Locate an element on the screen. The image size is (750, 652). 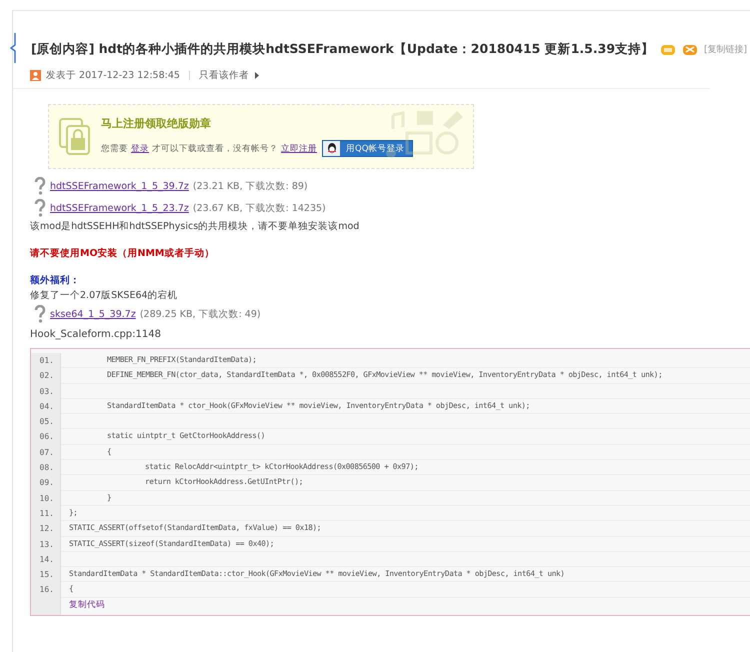
penguin-icon is located at coordinates (331, 148).